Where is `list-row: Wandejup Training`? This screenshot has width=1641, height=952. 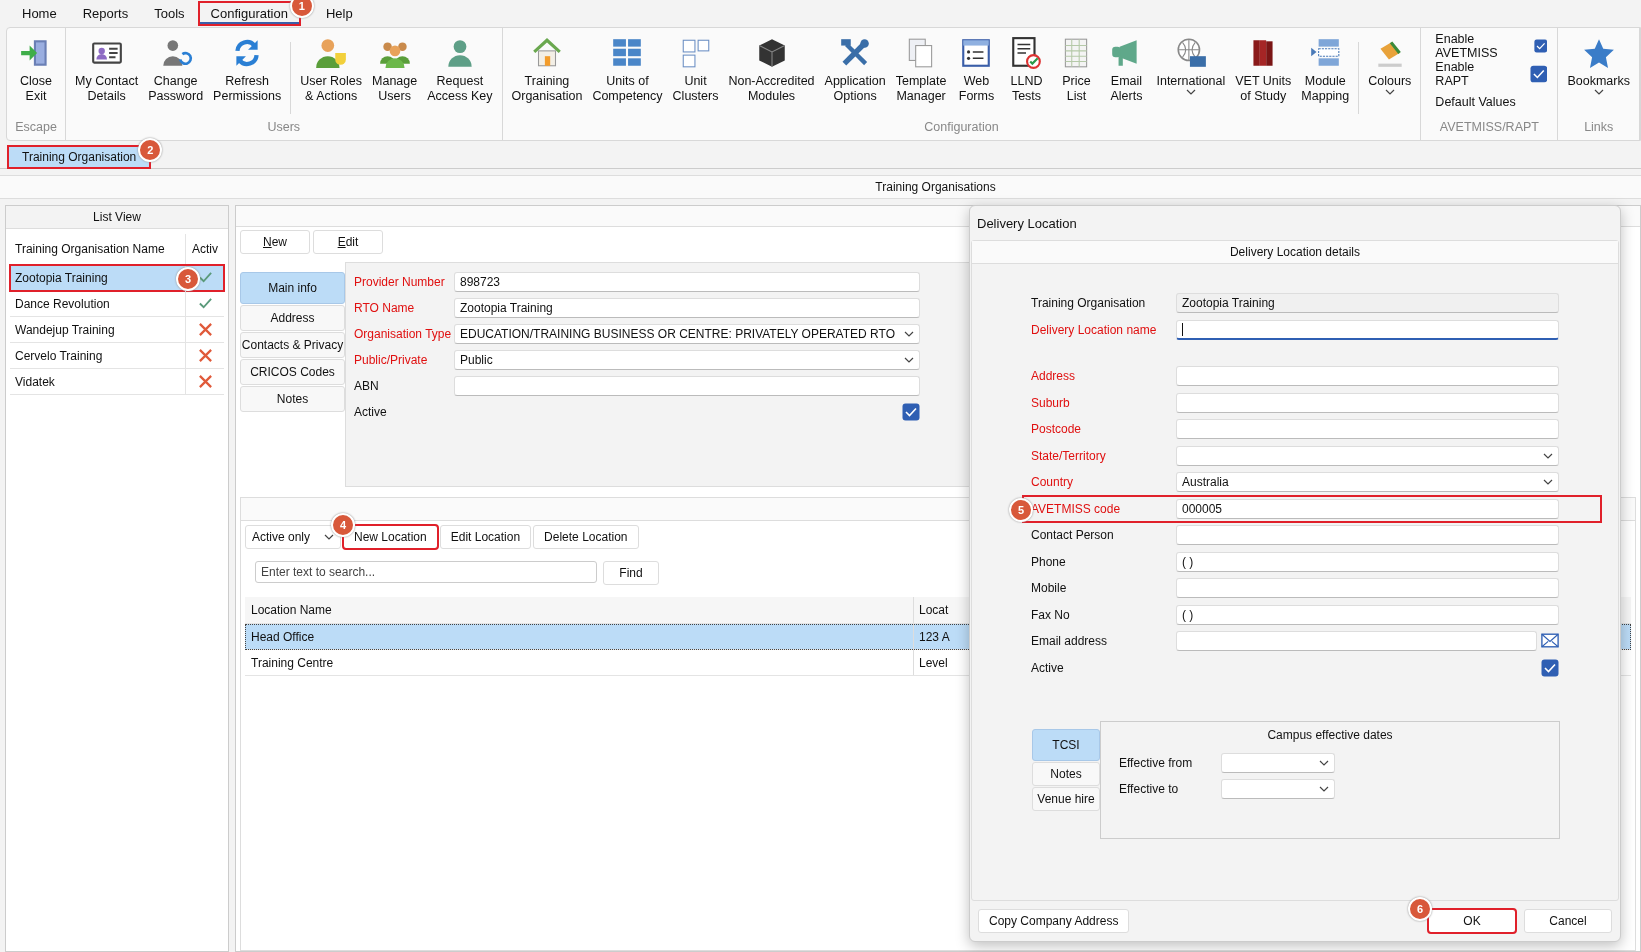 list-row: Wandejup Training is located at coordinates (117, 330).